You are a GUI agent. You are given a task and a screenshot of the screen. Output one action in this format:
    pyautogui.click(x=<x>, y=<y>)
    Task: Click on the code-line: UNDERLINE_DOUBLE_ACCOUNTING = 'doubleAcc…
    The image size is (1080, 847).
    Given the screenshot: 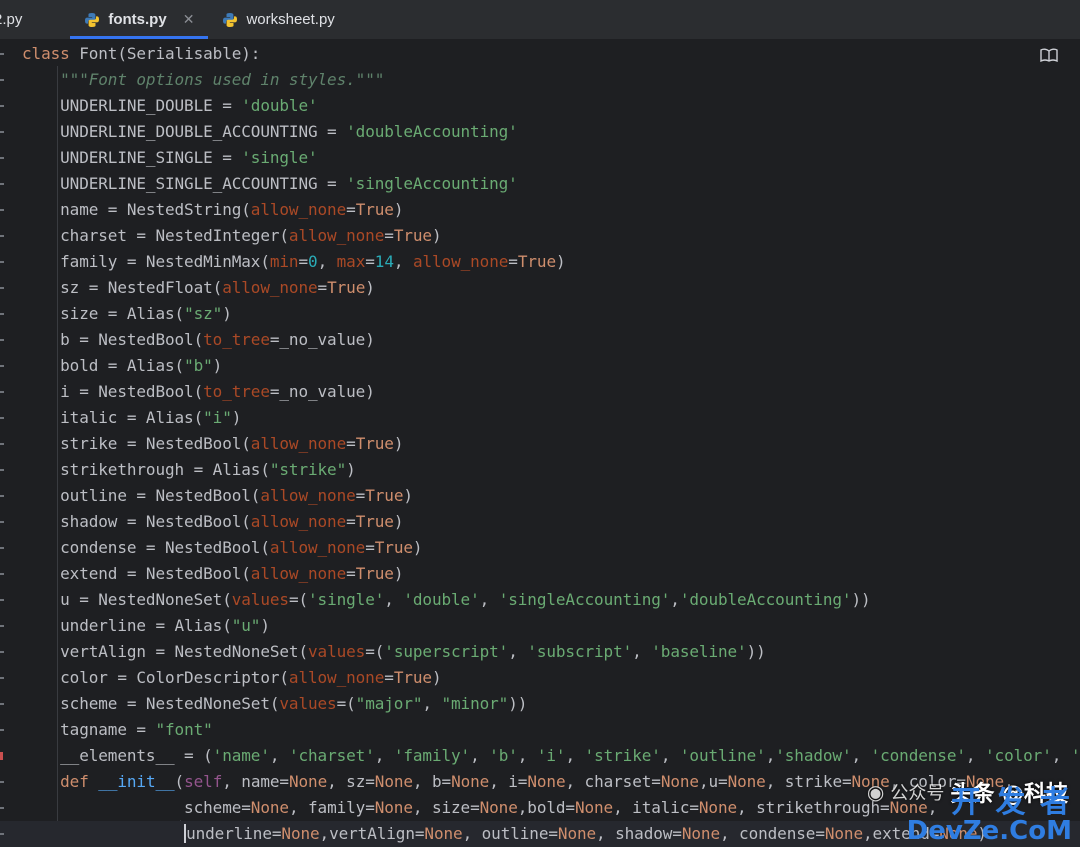 What is the action you would take?
    pyautogui.click(x=270, y=132)
    